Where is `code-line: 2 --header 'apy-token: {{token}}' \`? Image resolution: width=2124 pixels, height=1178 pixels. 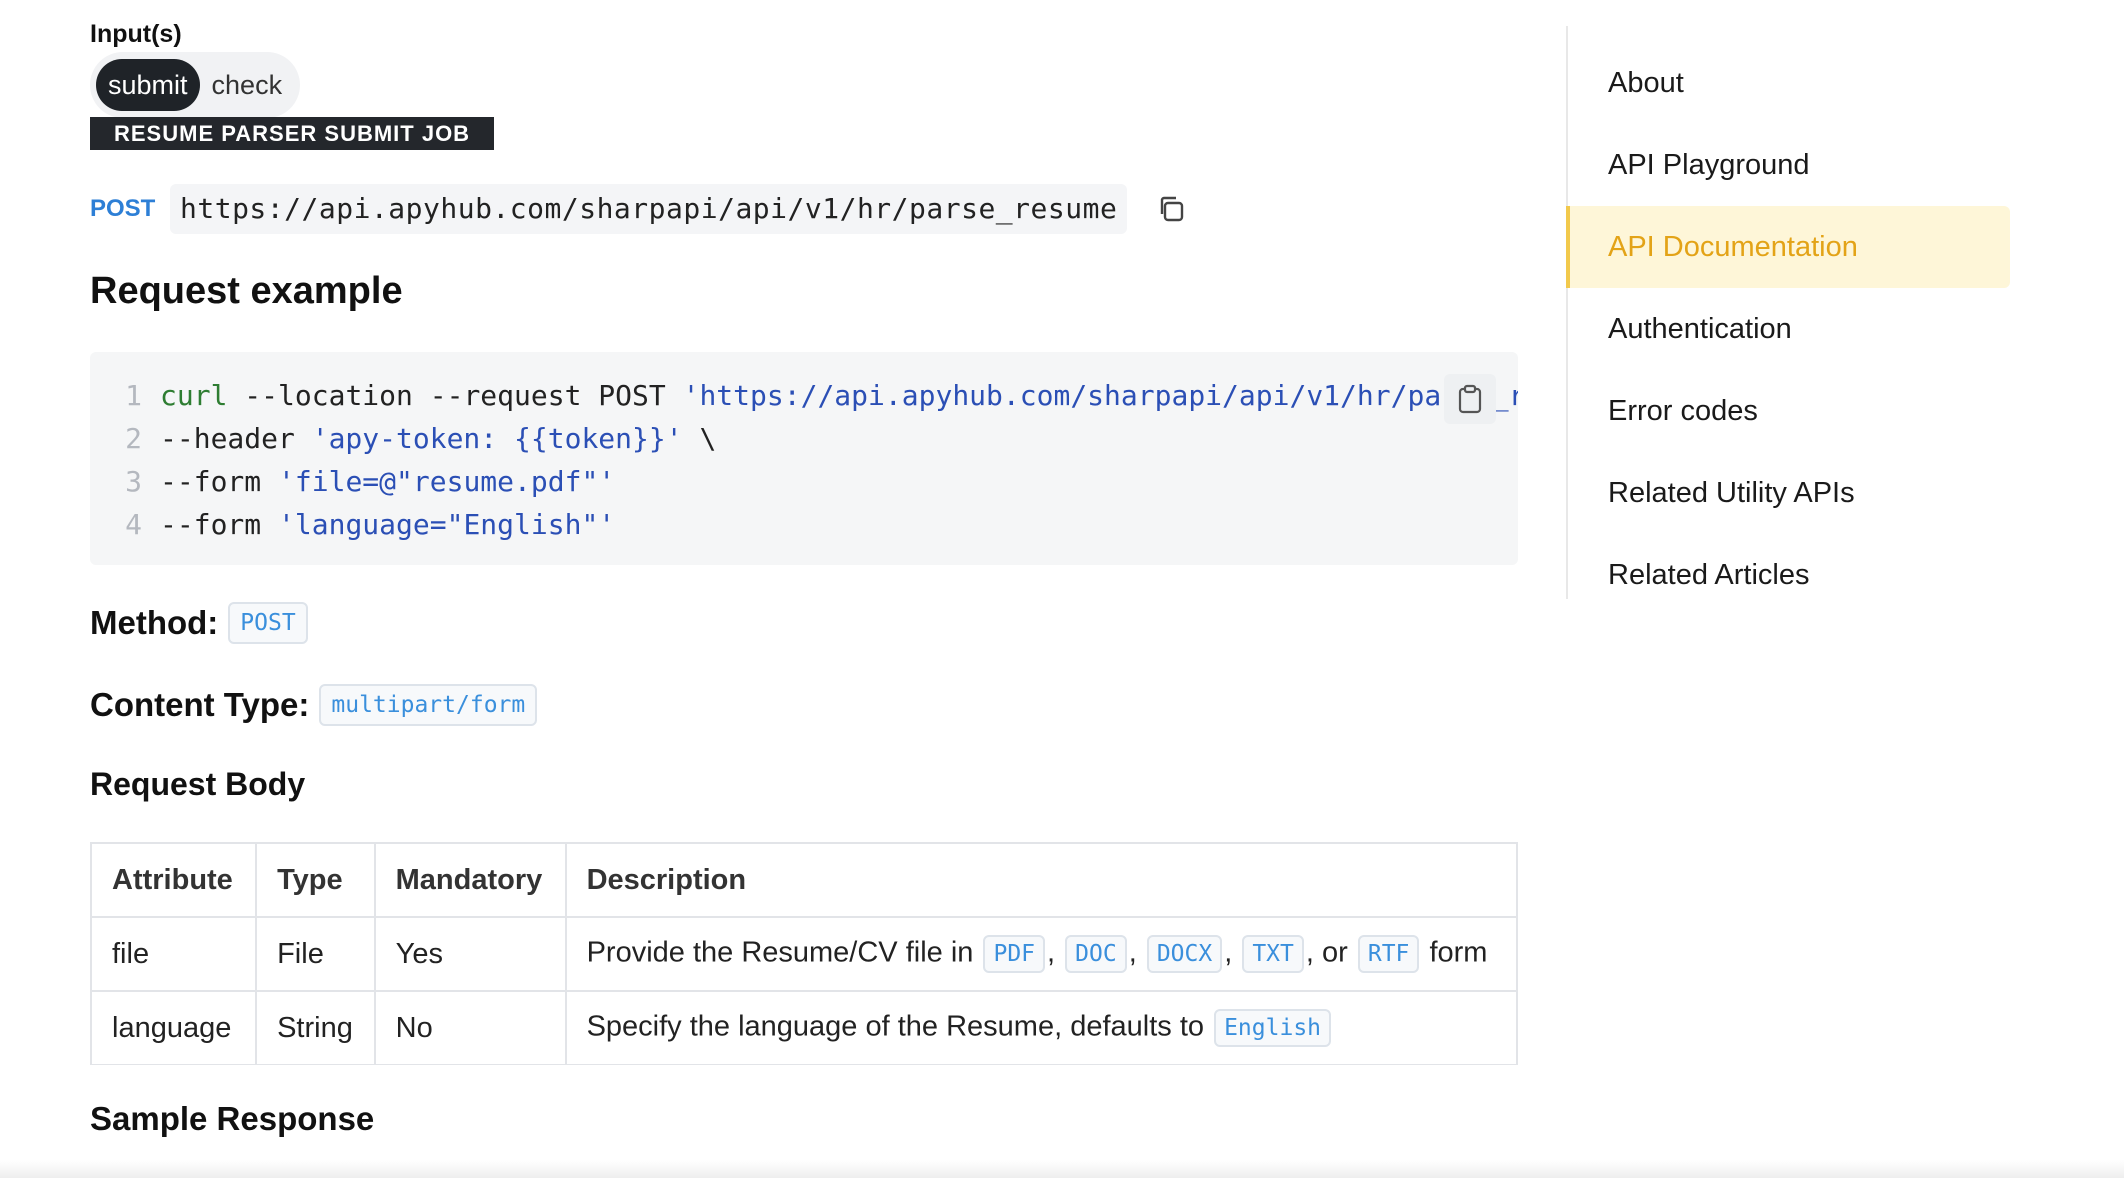
code-line: 2 --header 'apy-token: {{token}}' \ is located at coordinates (804, 438).